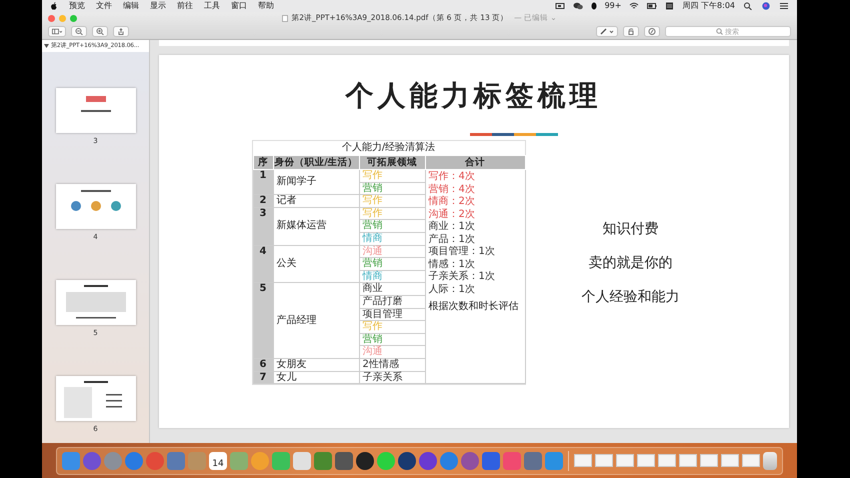 Image resolution: width=850 pixels, height=478 pixels. I want to click on slide-title: 个人能力标签梳理, so click(474, 96).